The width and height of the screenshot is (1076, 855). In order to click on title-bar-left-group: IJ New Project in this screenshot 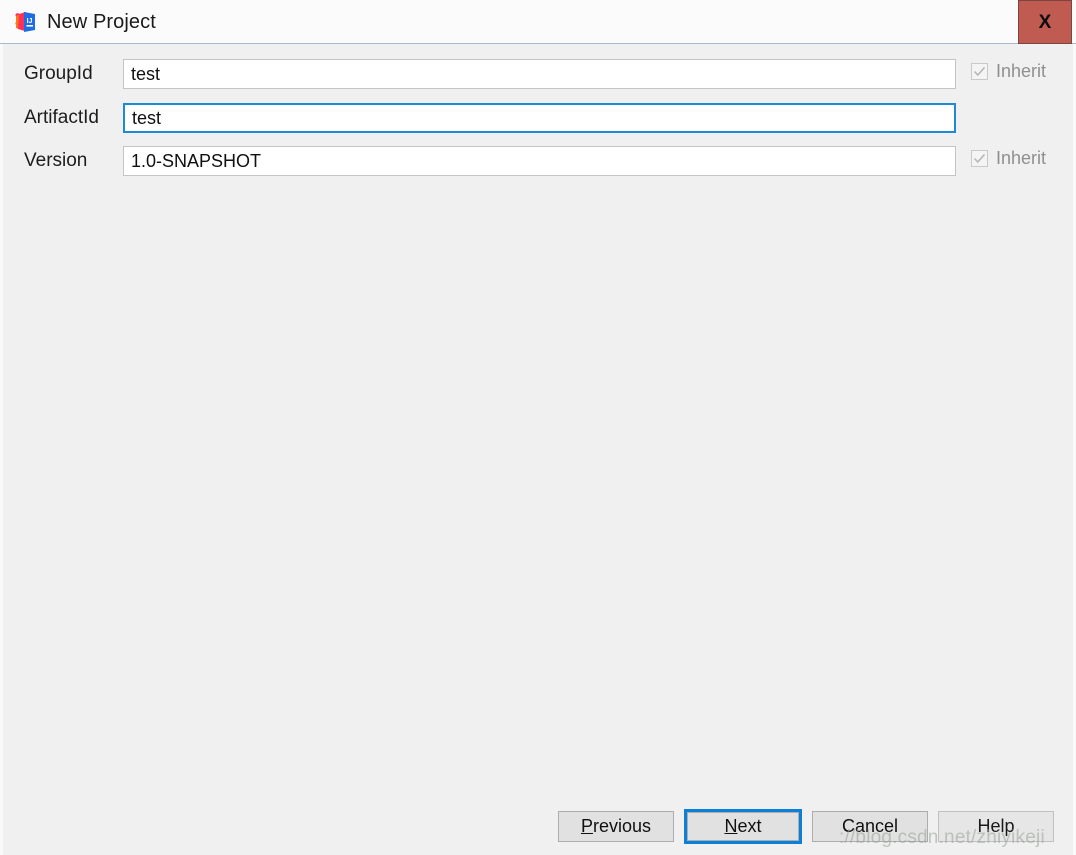, I will do `click(85, 21)`.